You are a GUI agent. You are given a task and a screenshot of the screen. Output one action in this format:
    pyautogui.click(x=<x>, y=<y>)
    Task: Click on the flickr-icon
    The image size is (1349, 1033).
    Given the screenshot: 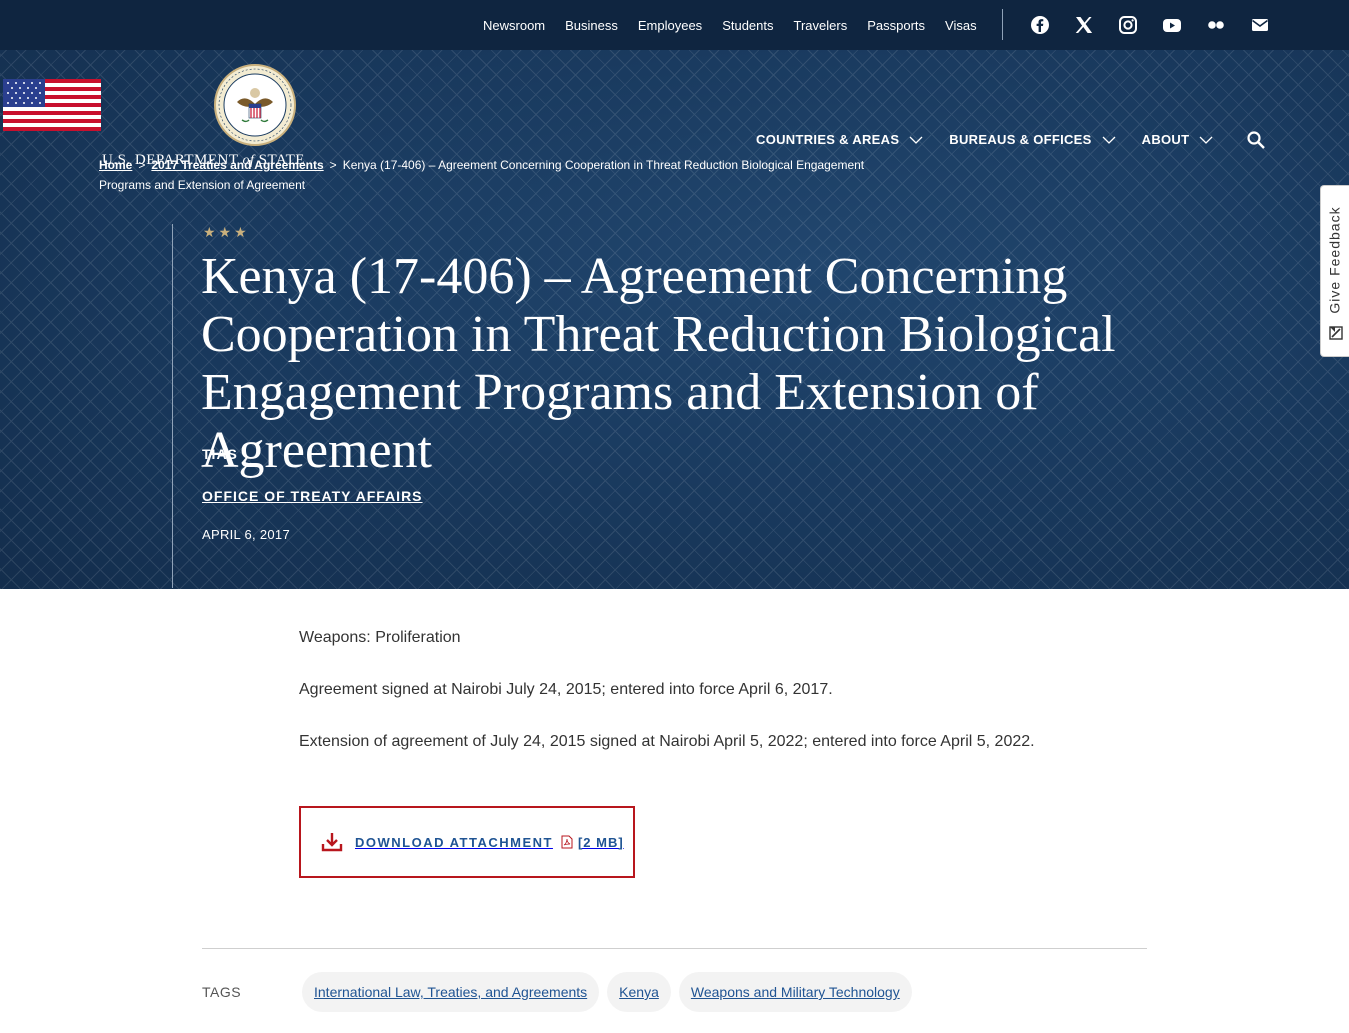 What is the action you would take?
    pyautogui.click(x=1216, y=25)
    